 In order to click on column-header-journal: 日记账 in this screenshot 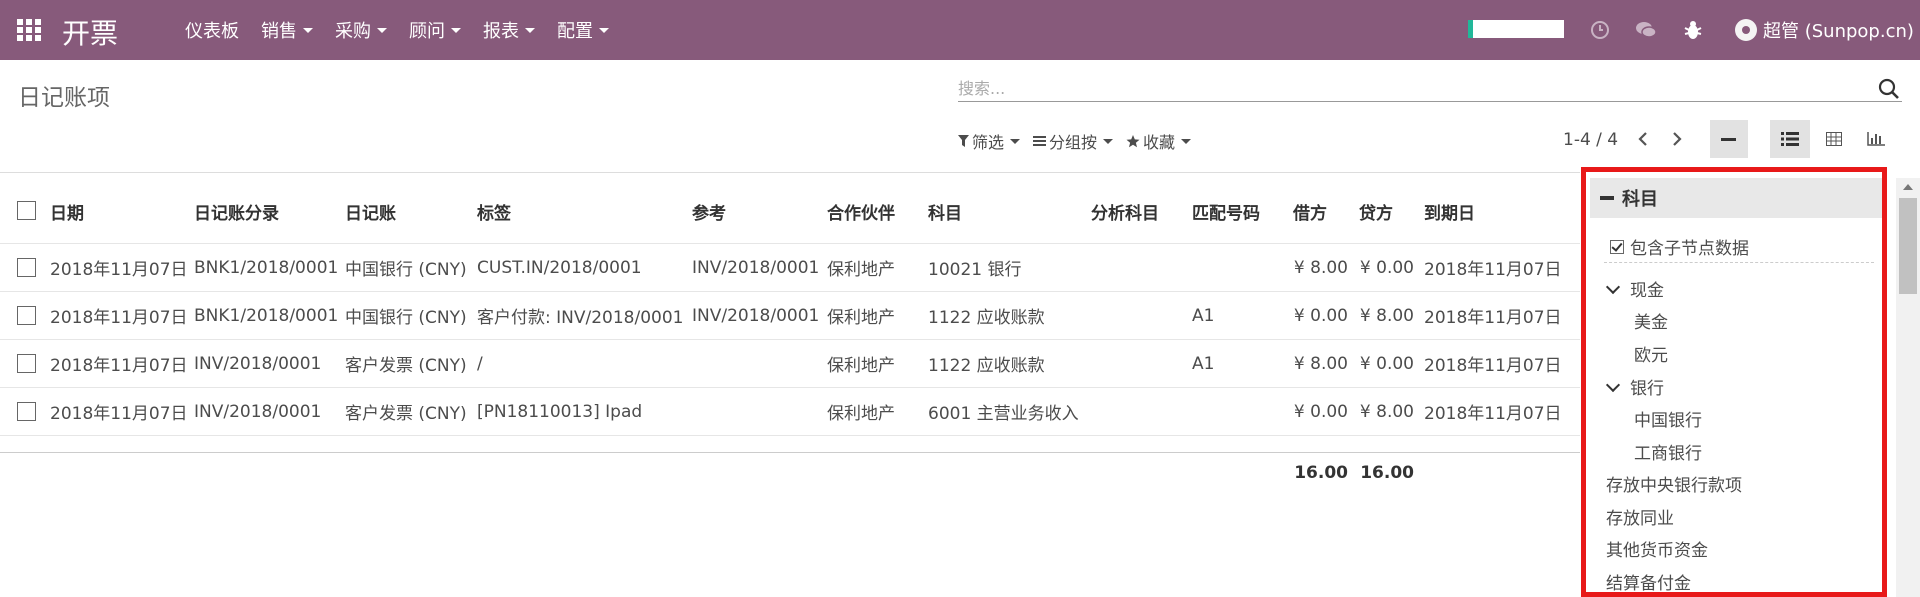, I will do `click(370, 211)`.